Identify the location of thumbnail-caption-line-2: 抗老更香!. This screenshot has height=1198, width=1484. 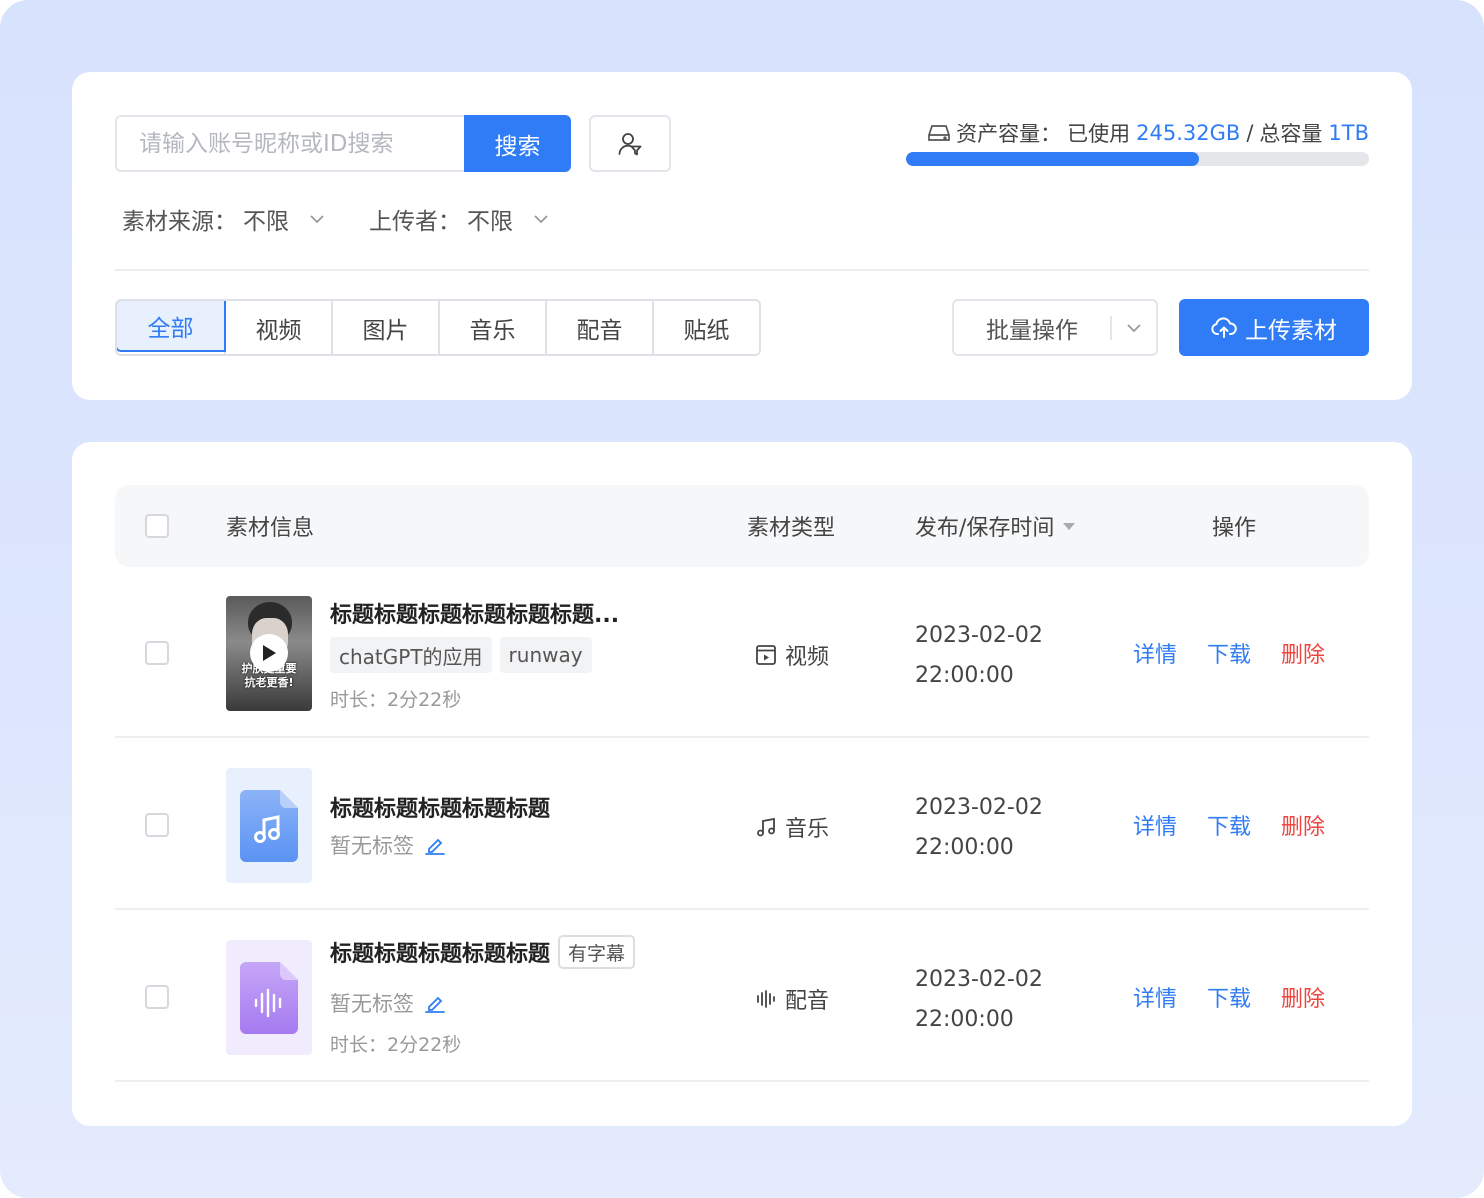
(269, 682).